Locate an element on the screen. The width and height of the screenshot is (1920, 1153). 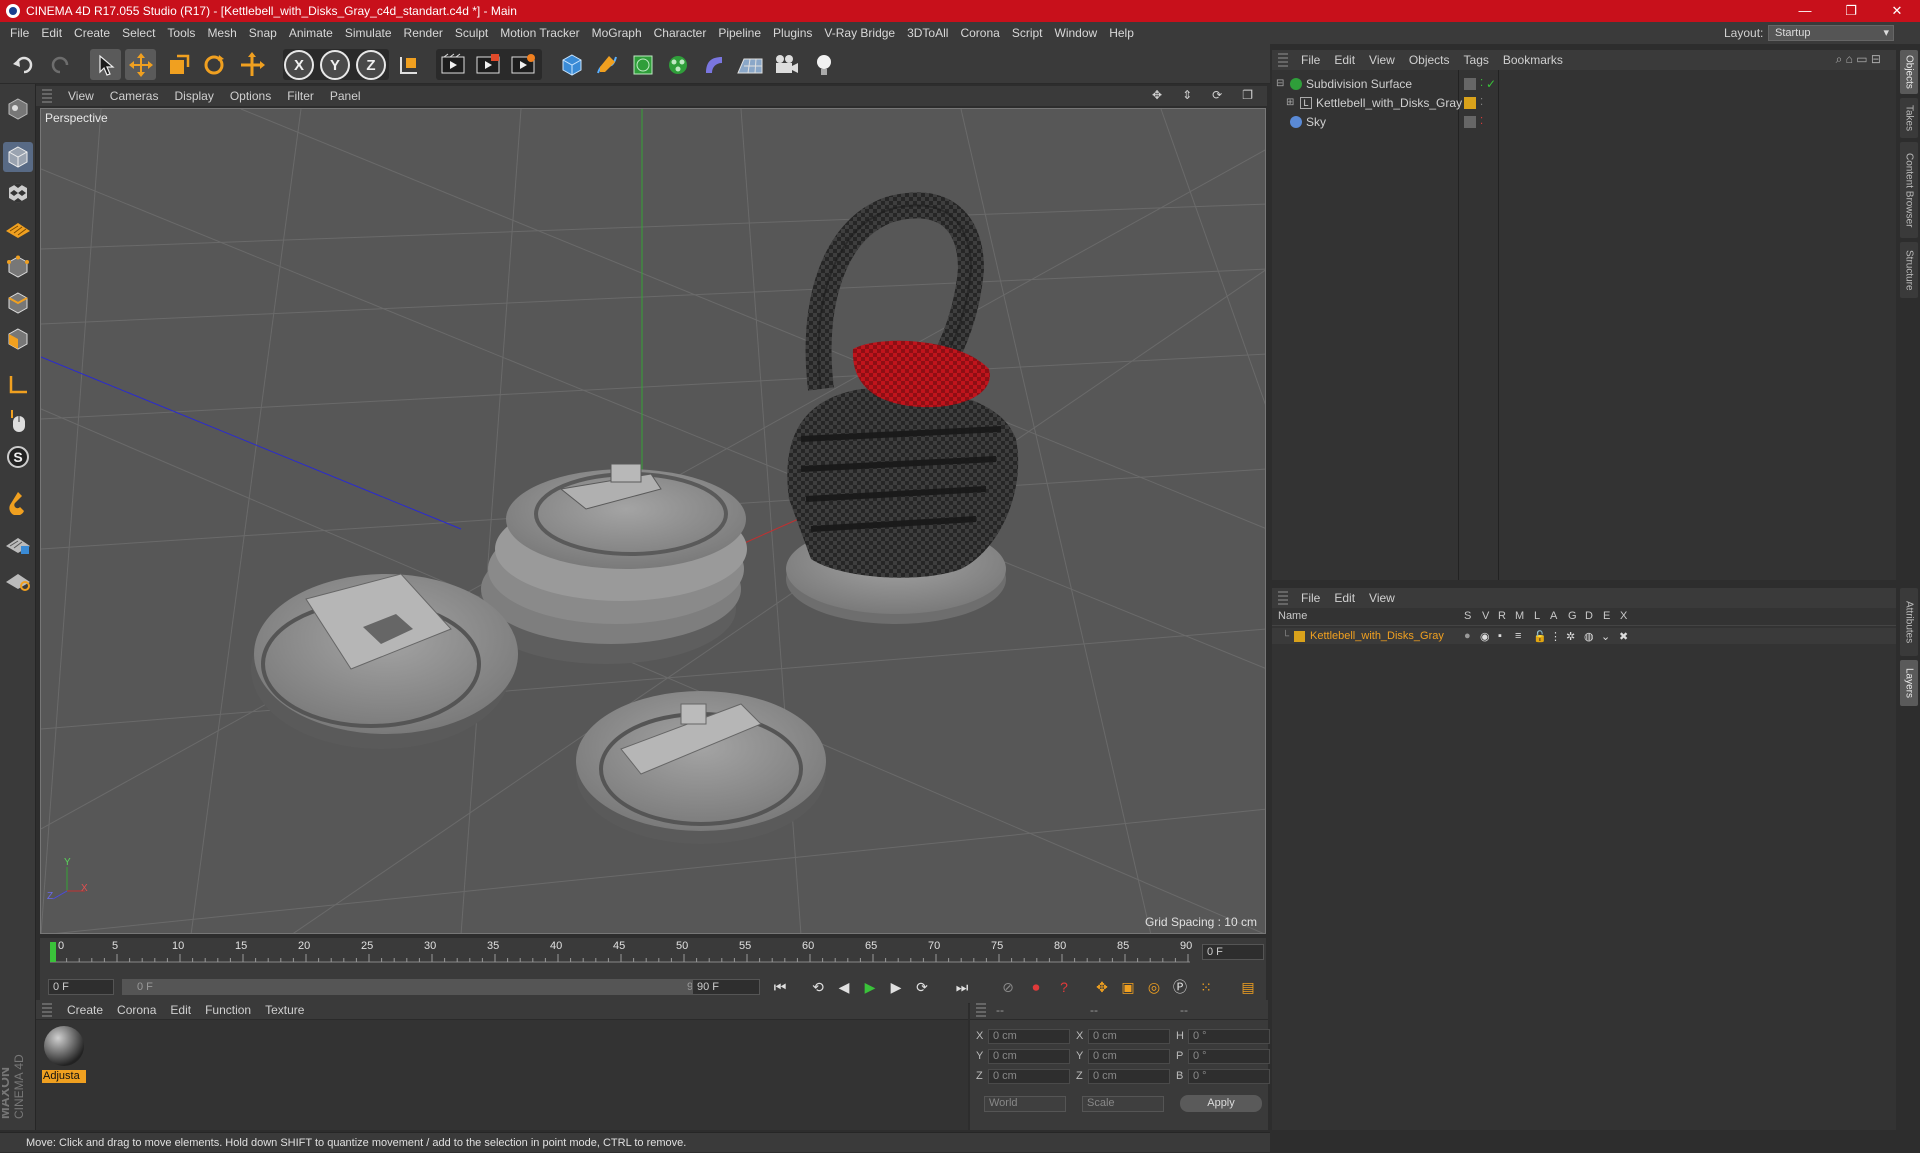
previous-frame-button: ◀ is located at coordinates (844, 987).